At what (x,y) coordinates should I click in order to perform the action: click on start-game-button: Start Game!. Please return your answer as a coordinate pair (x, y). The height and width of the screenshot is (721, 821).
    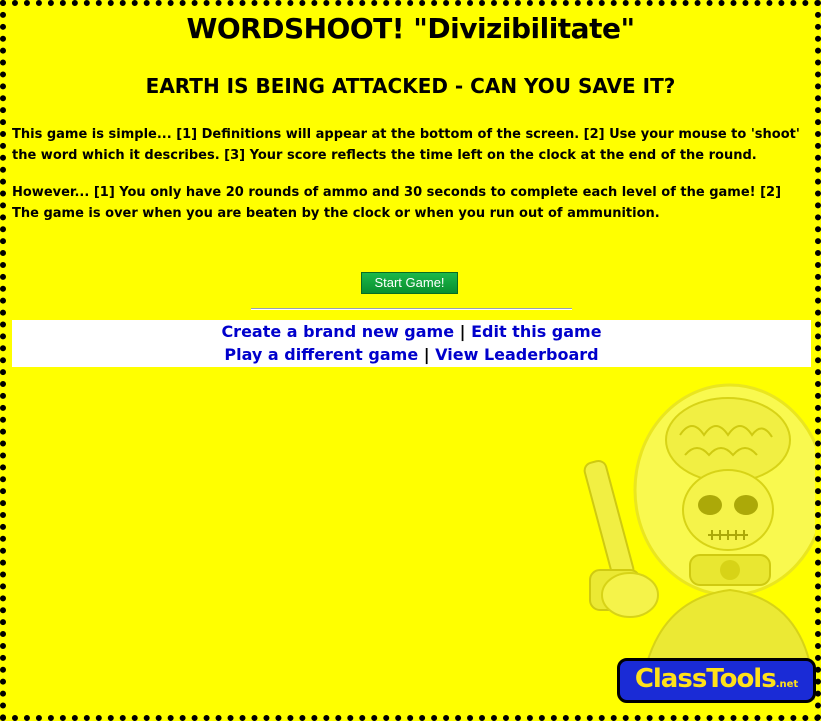
    Looking at the image, I should click on (409, 283).